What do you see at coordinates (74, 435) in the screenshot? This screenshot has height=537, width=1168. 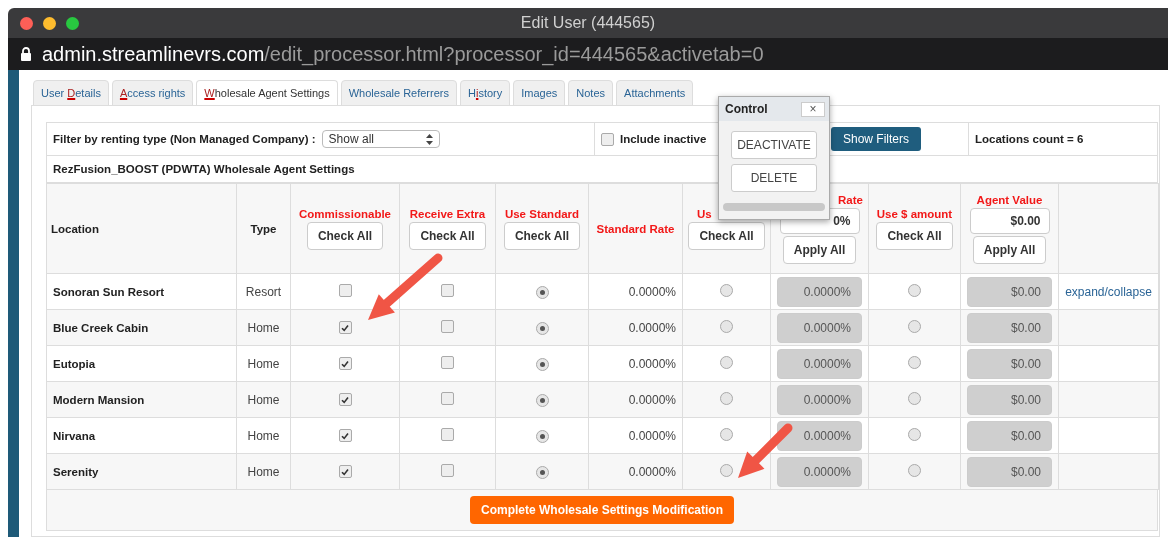 I see `location-name: Nirvana` at bounding box center [74, 435].